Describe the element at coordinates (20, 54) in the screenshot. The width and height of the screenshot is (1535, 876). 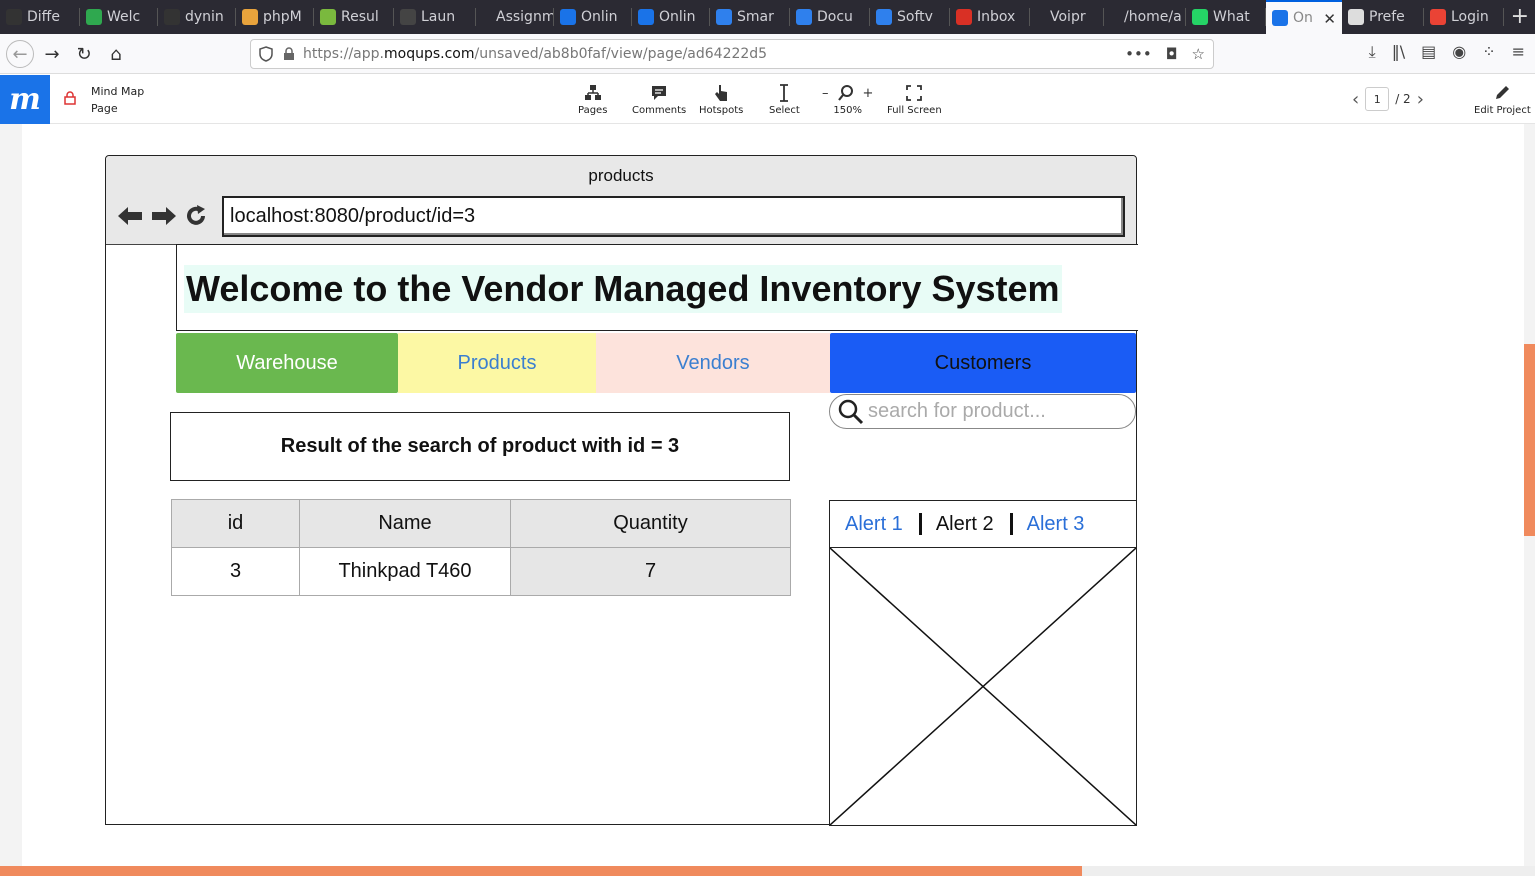
I see `back-button: ←` at that location.